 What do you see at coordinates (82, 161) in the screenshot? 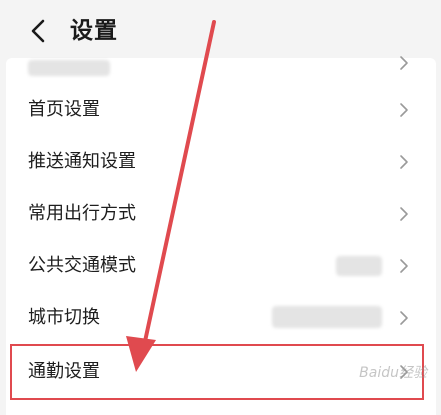
I see `row-label: 推送通知设置` at bounding box center [82, 161].